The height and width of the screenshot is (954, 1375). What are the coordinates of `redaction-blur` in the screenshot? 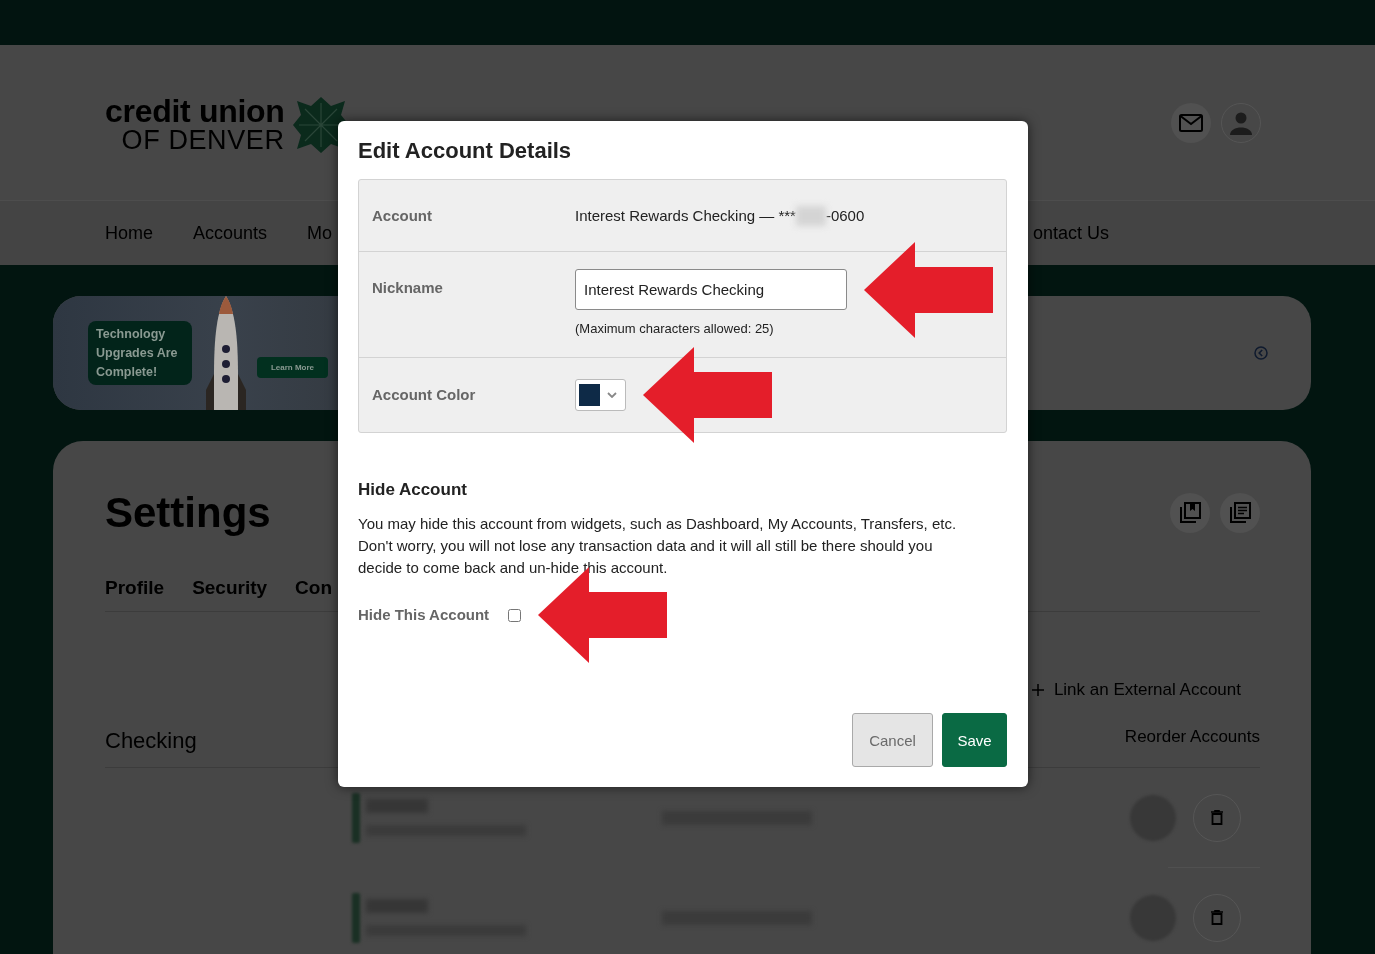 It's located at (810, 215).